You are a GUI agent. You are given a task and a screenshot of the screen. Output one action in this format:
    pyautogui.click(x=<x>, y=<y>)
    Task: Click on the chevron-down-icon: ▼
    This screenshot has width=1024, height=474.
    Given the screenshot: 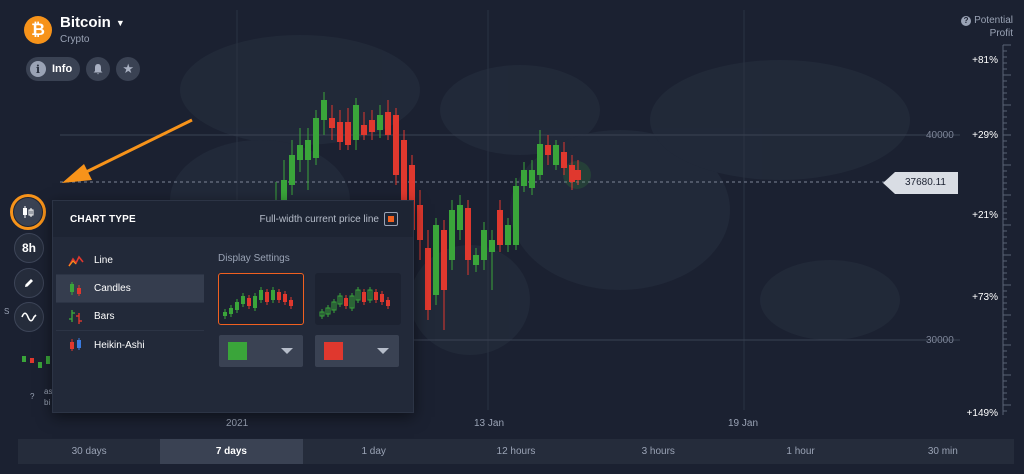 What is the action you would take?
    pyautogui.click(x=120, y=22)
    